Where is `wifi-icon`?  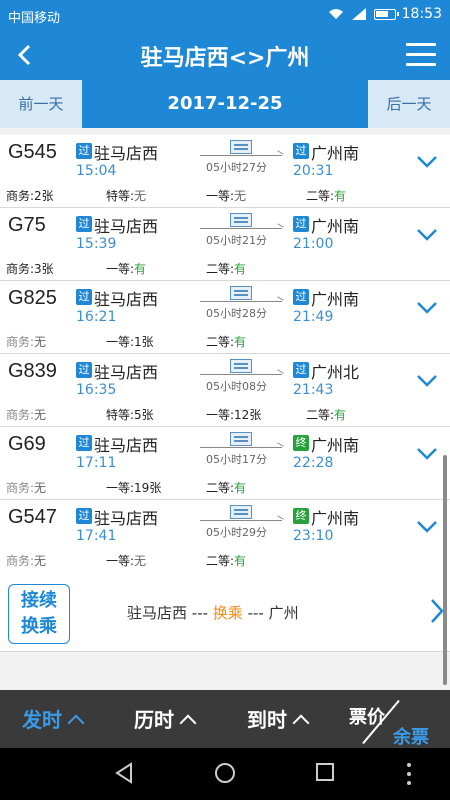
wifi-icon is located at coordinates (335, 14).